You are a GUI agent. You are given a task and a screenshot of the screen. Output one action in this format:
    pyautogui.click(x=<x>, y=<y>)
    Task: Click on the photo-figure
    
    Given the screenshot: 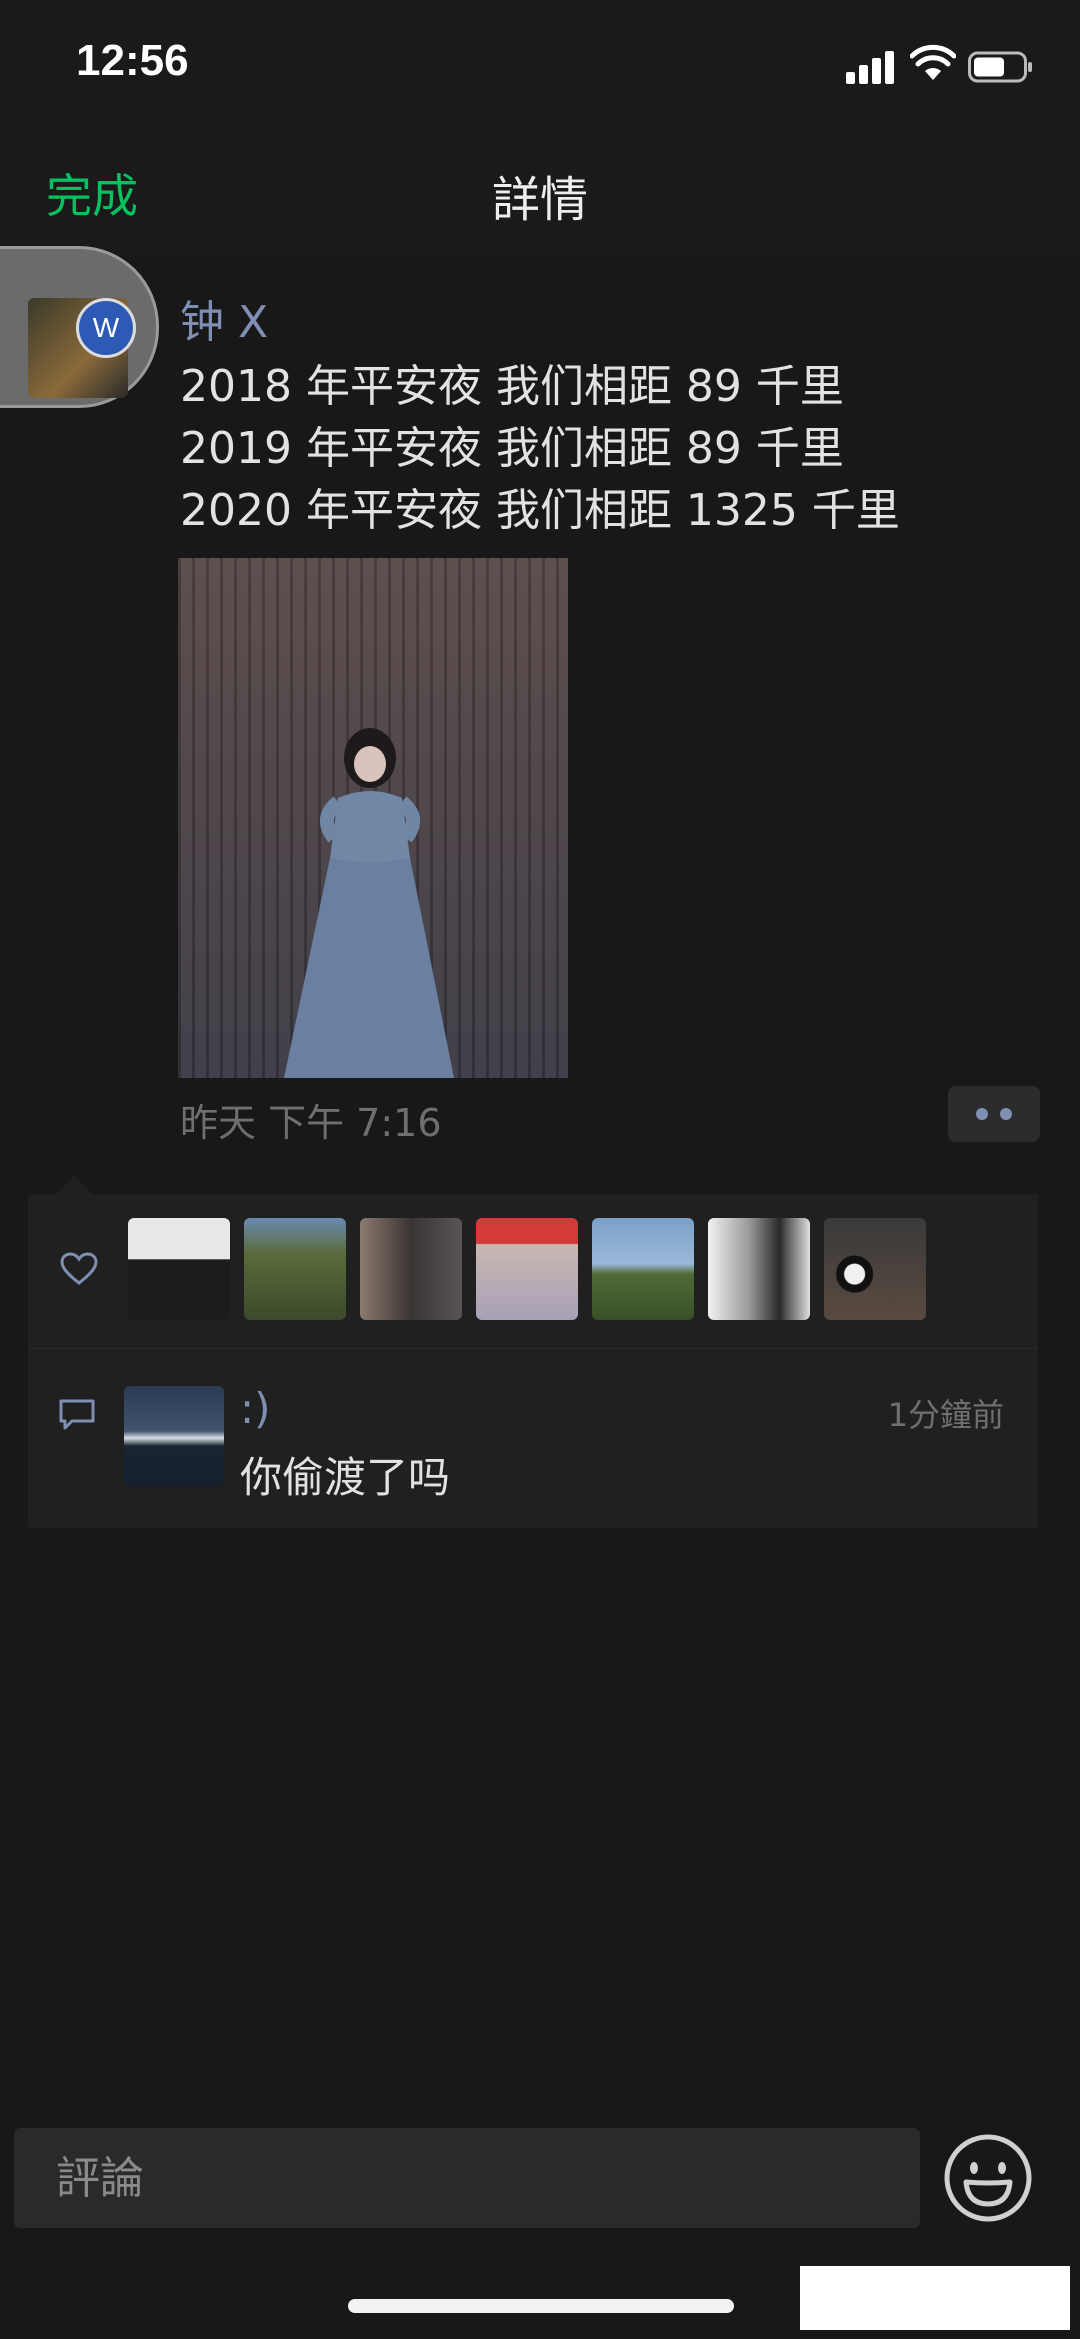 What is the action you would take?
    pyautogui.click(x=369, y=903)
    